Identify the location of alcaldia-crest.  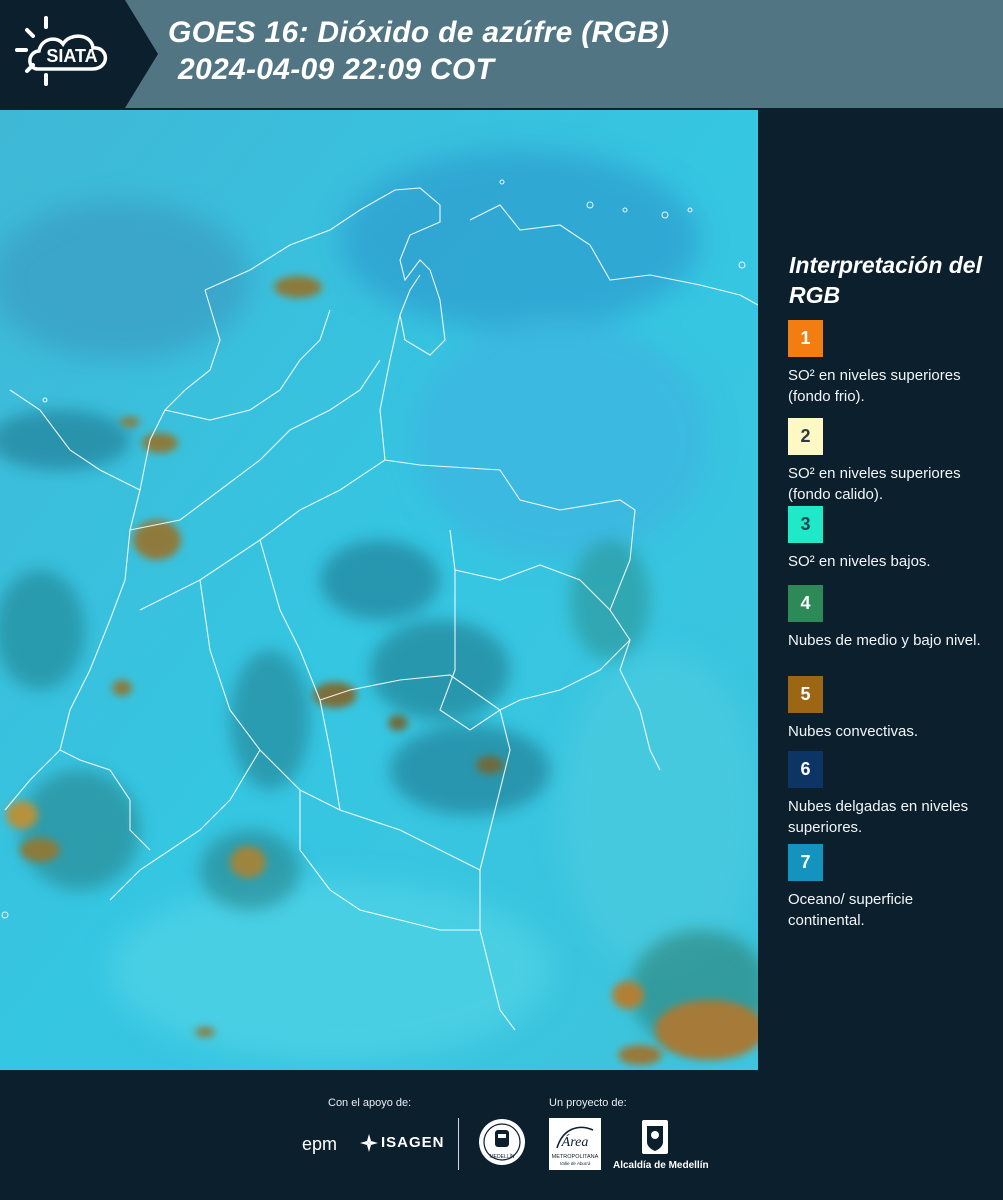
(655, 1140).